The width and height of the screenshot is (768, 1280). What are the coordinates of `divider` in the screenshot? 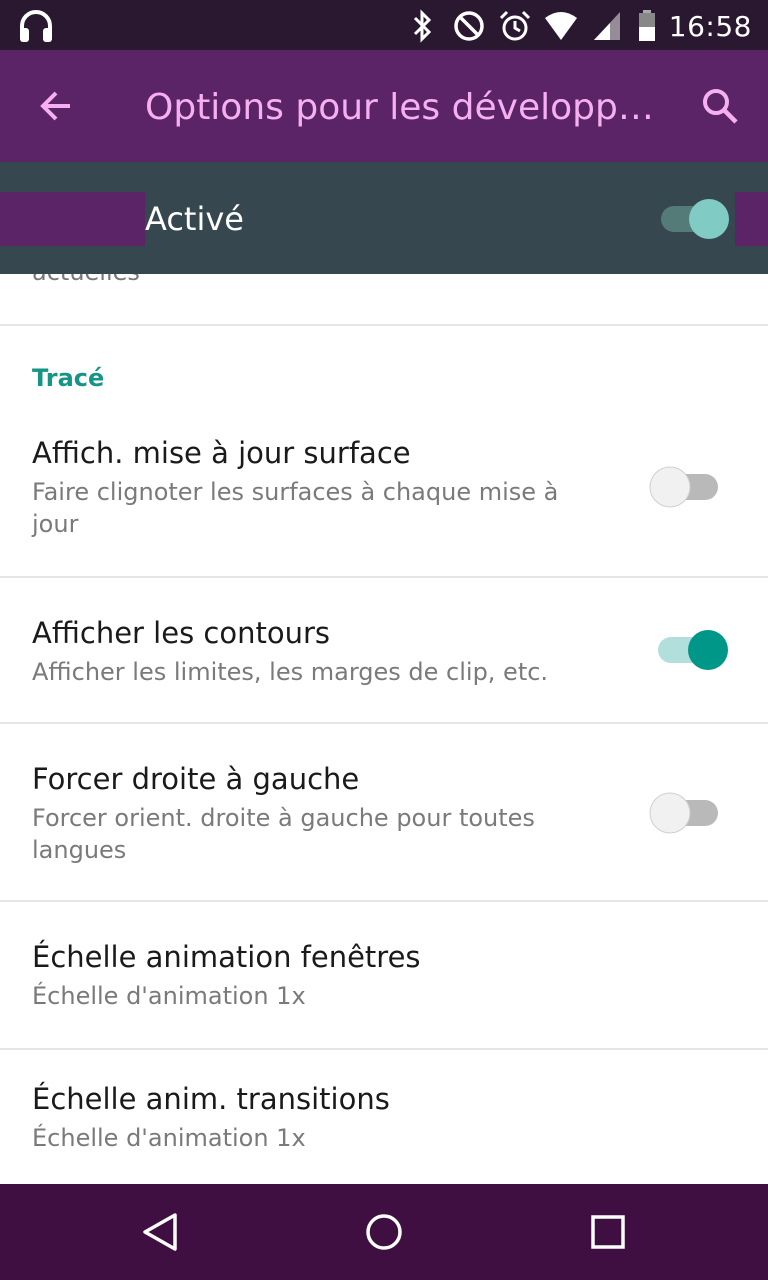 It's located at (384, 325).